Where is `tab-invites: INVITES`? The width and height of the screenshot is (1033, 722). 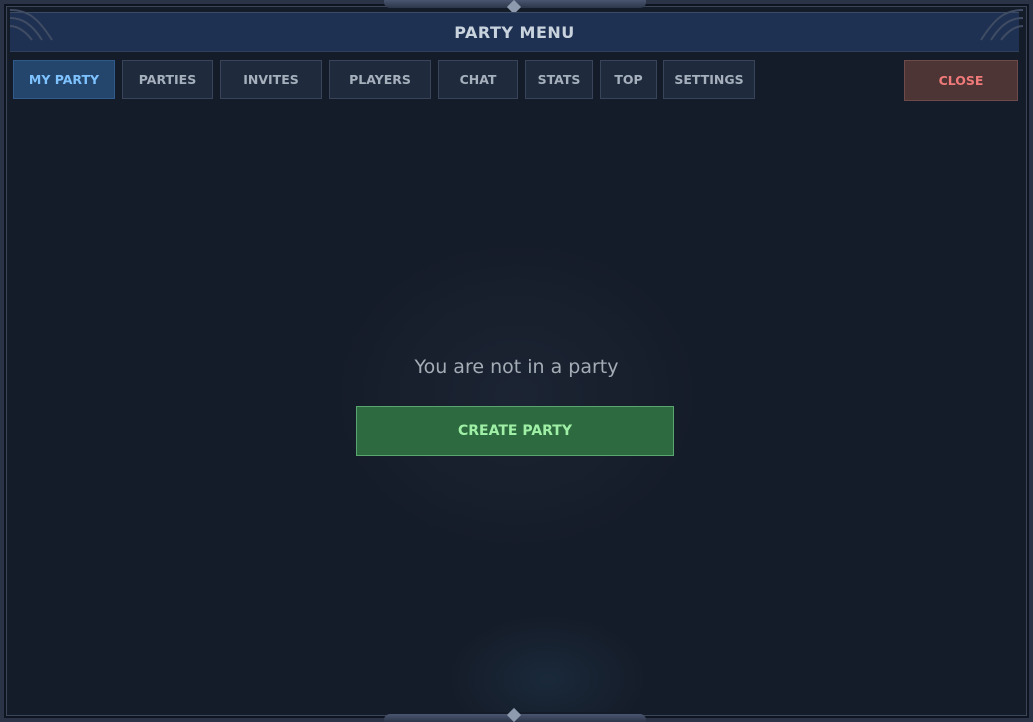
tab-invites: INVITES is located at coordinates (271, 79).